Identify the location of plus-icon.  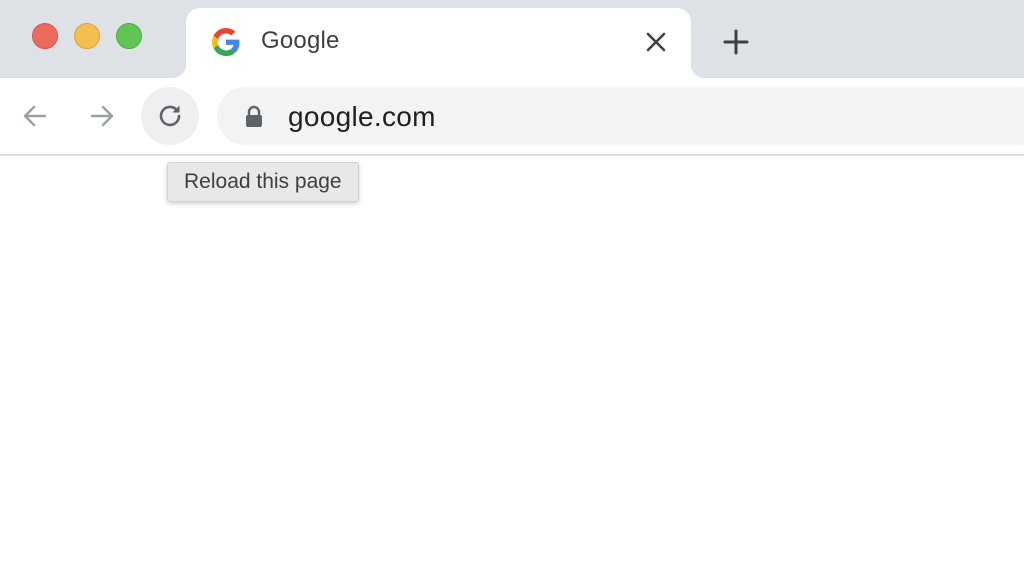
(736, 42).